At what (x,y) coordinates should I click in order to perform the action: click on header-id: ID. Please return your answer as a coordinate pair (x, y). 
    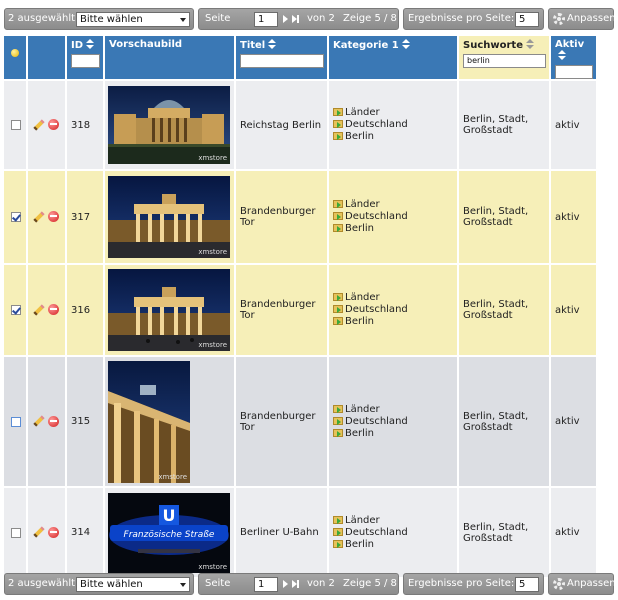
    Looking at the image, I should click on (85, 58).